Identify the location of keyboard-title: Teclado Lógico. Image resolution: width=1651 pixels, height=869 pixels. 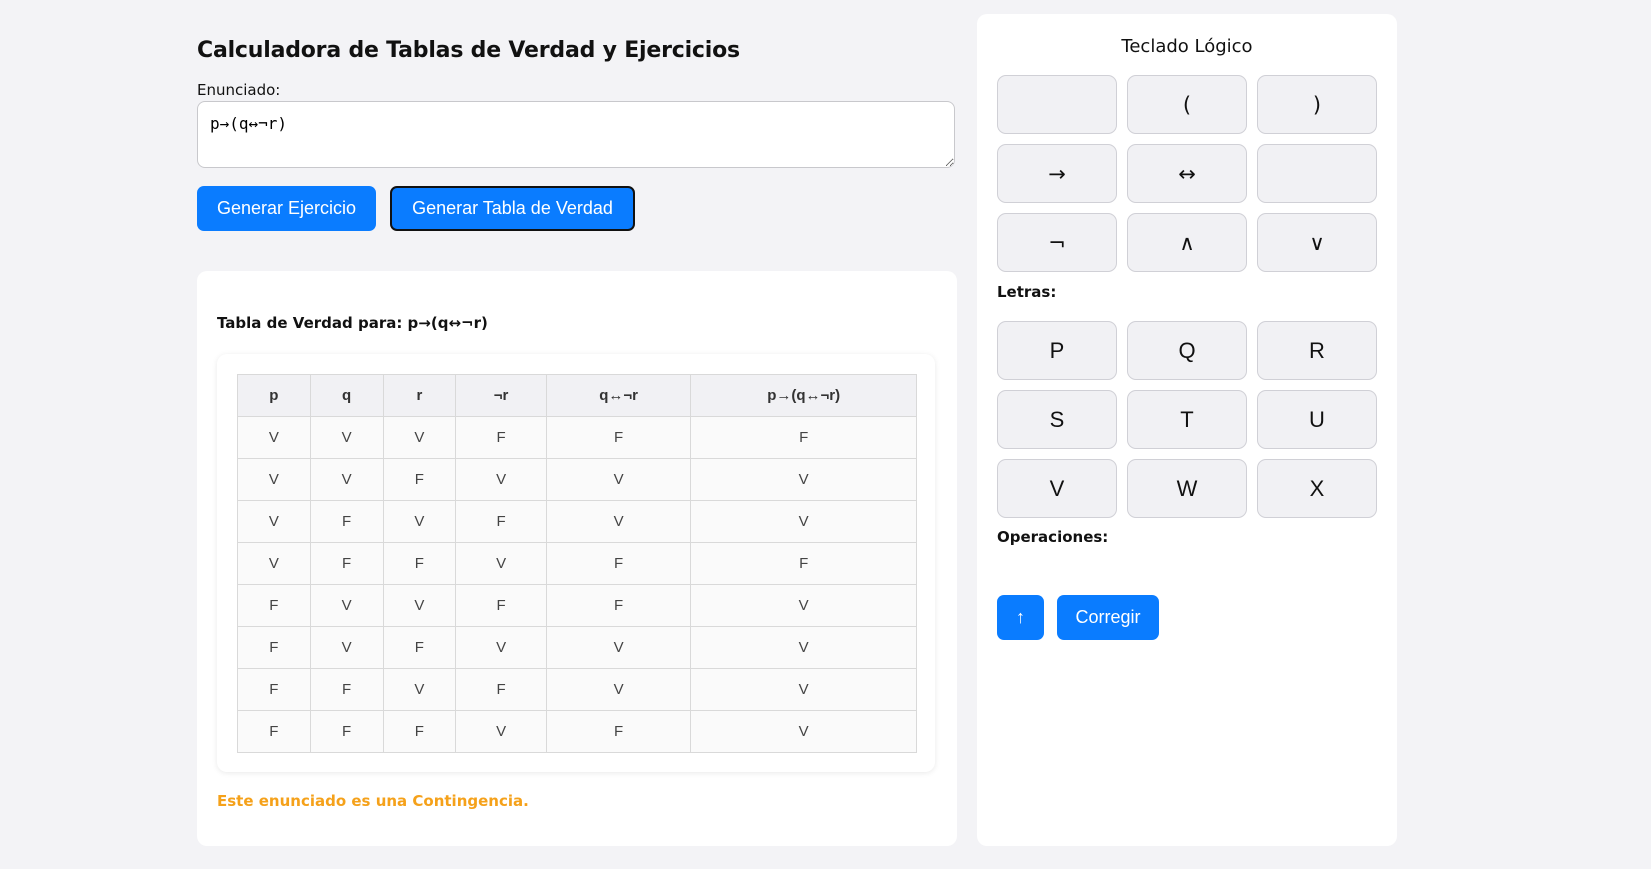
(1187, 46).